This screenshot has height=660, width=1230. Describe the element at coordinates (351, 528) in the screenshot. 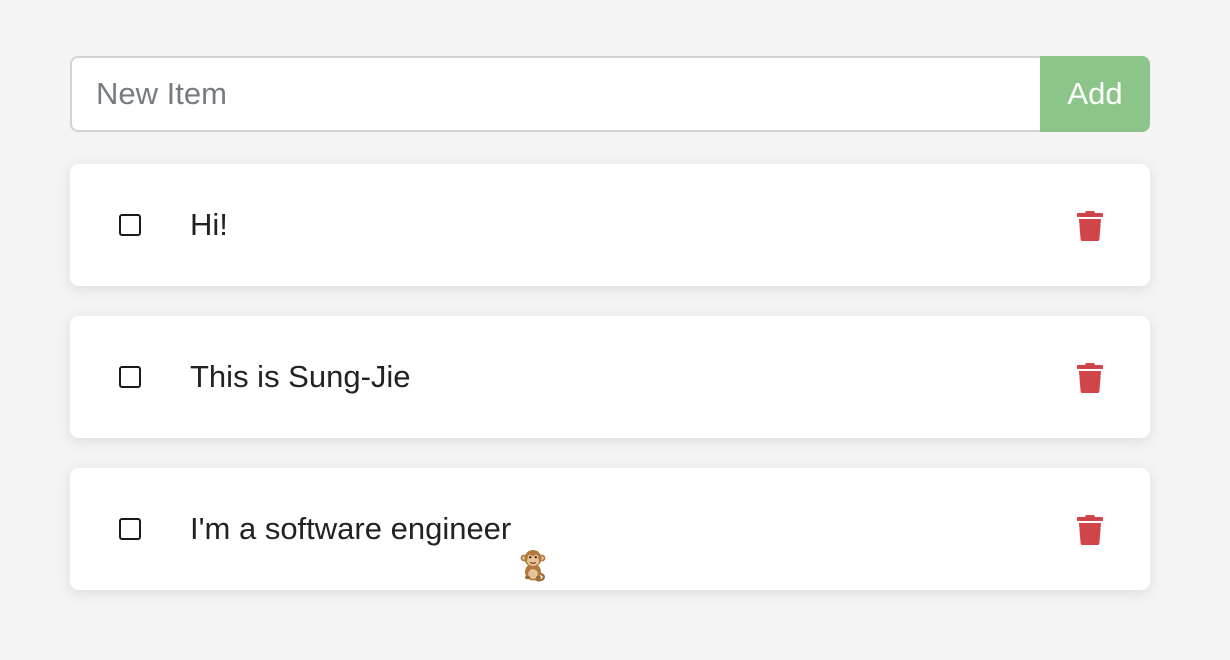

I see `todo-item-label: I'm a software engineer` at that location.